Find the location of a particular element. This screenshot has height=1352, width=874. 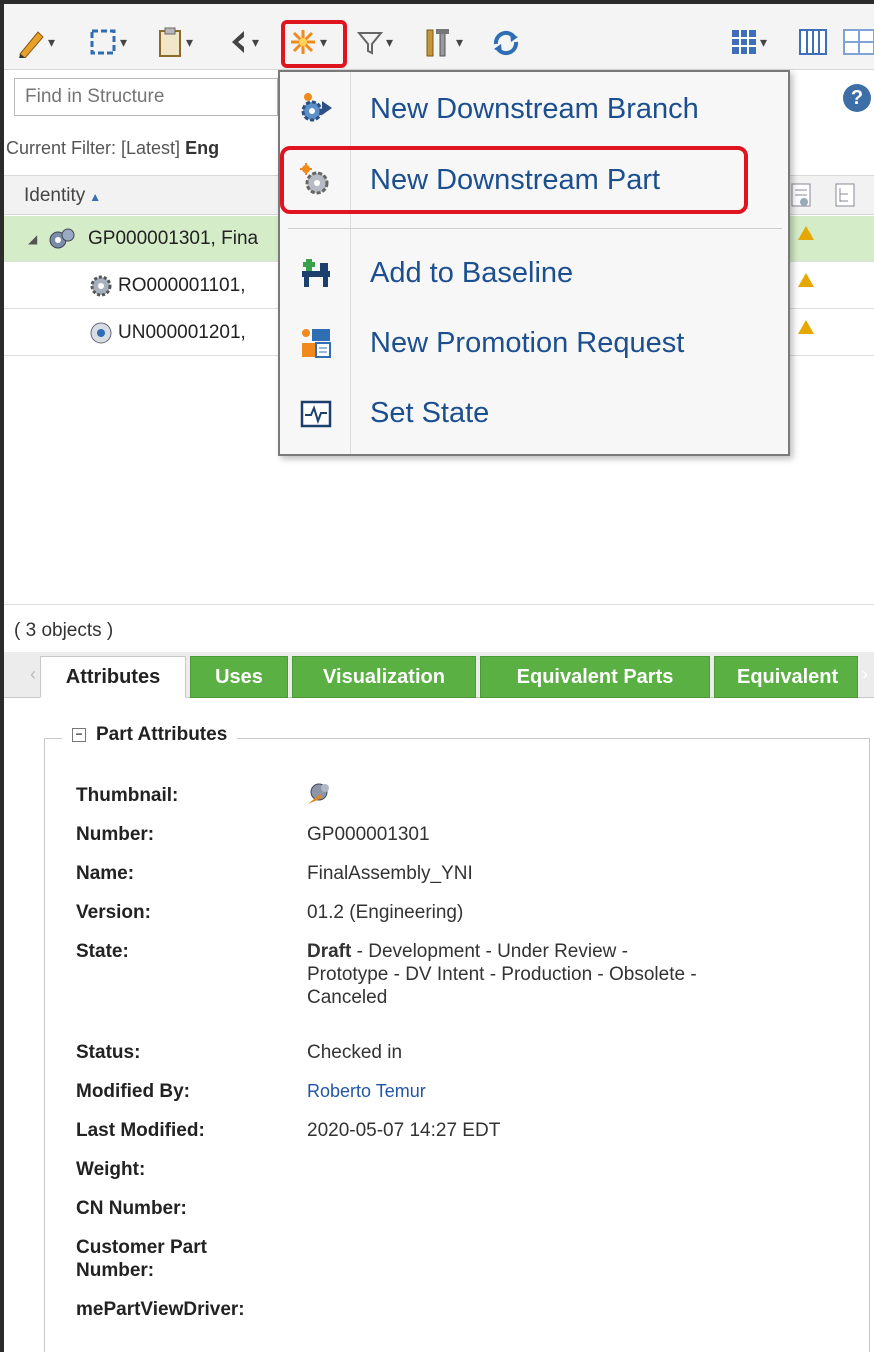

edit-menu-button: ▾ is located at coordinates (35, 42).